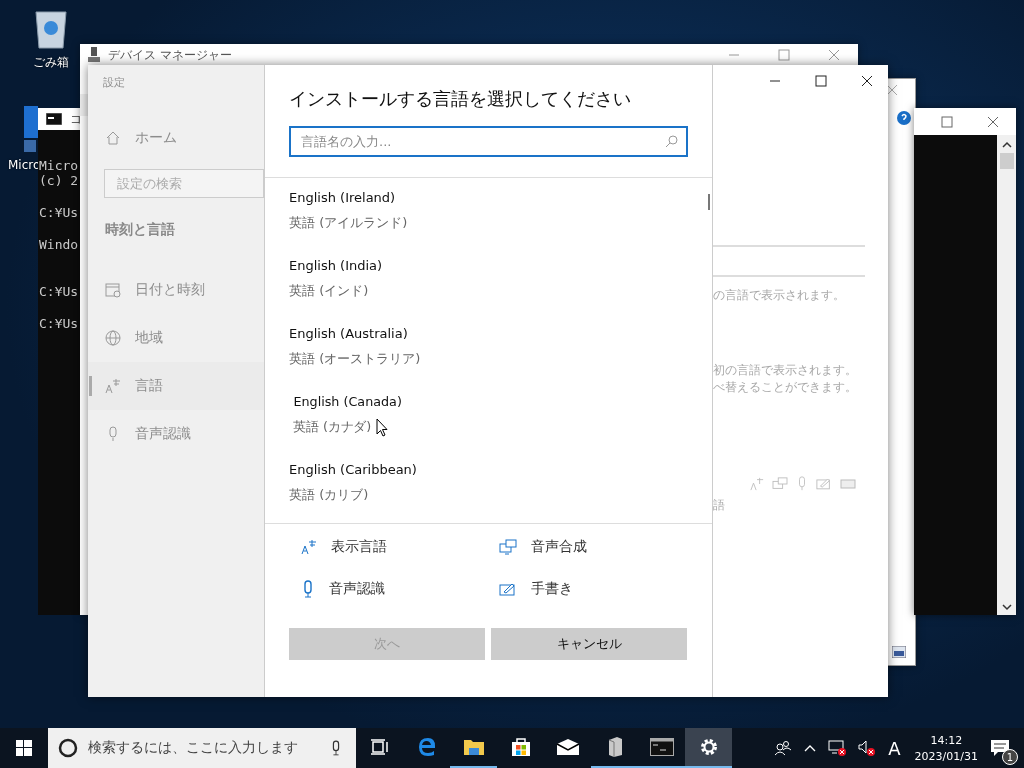 Image resolution: width=1024 pixels, height=768 pixels. What do you see at coordinates (94, 55) in the screenshot?
I see `computer-icon` at bounding box center [94, 55].